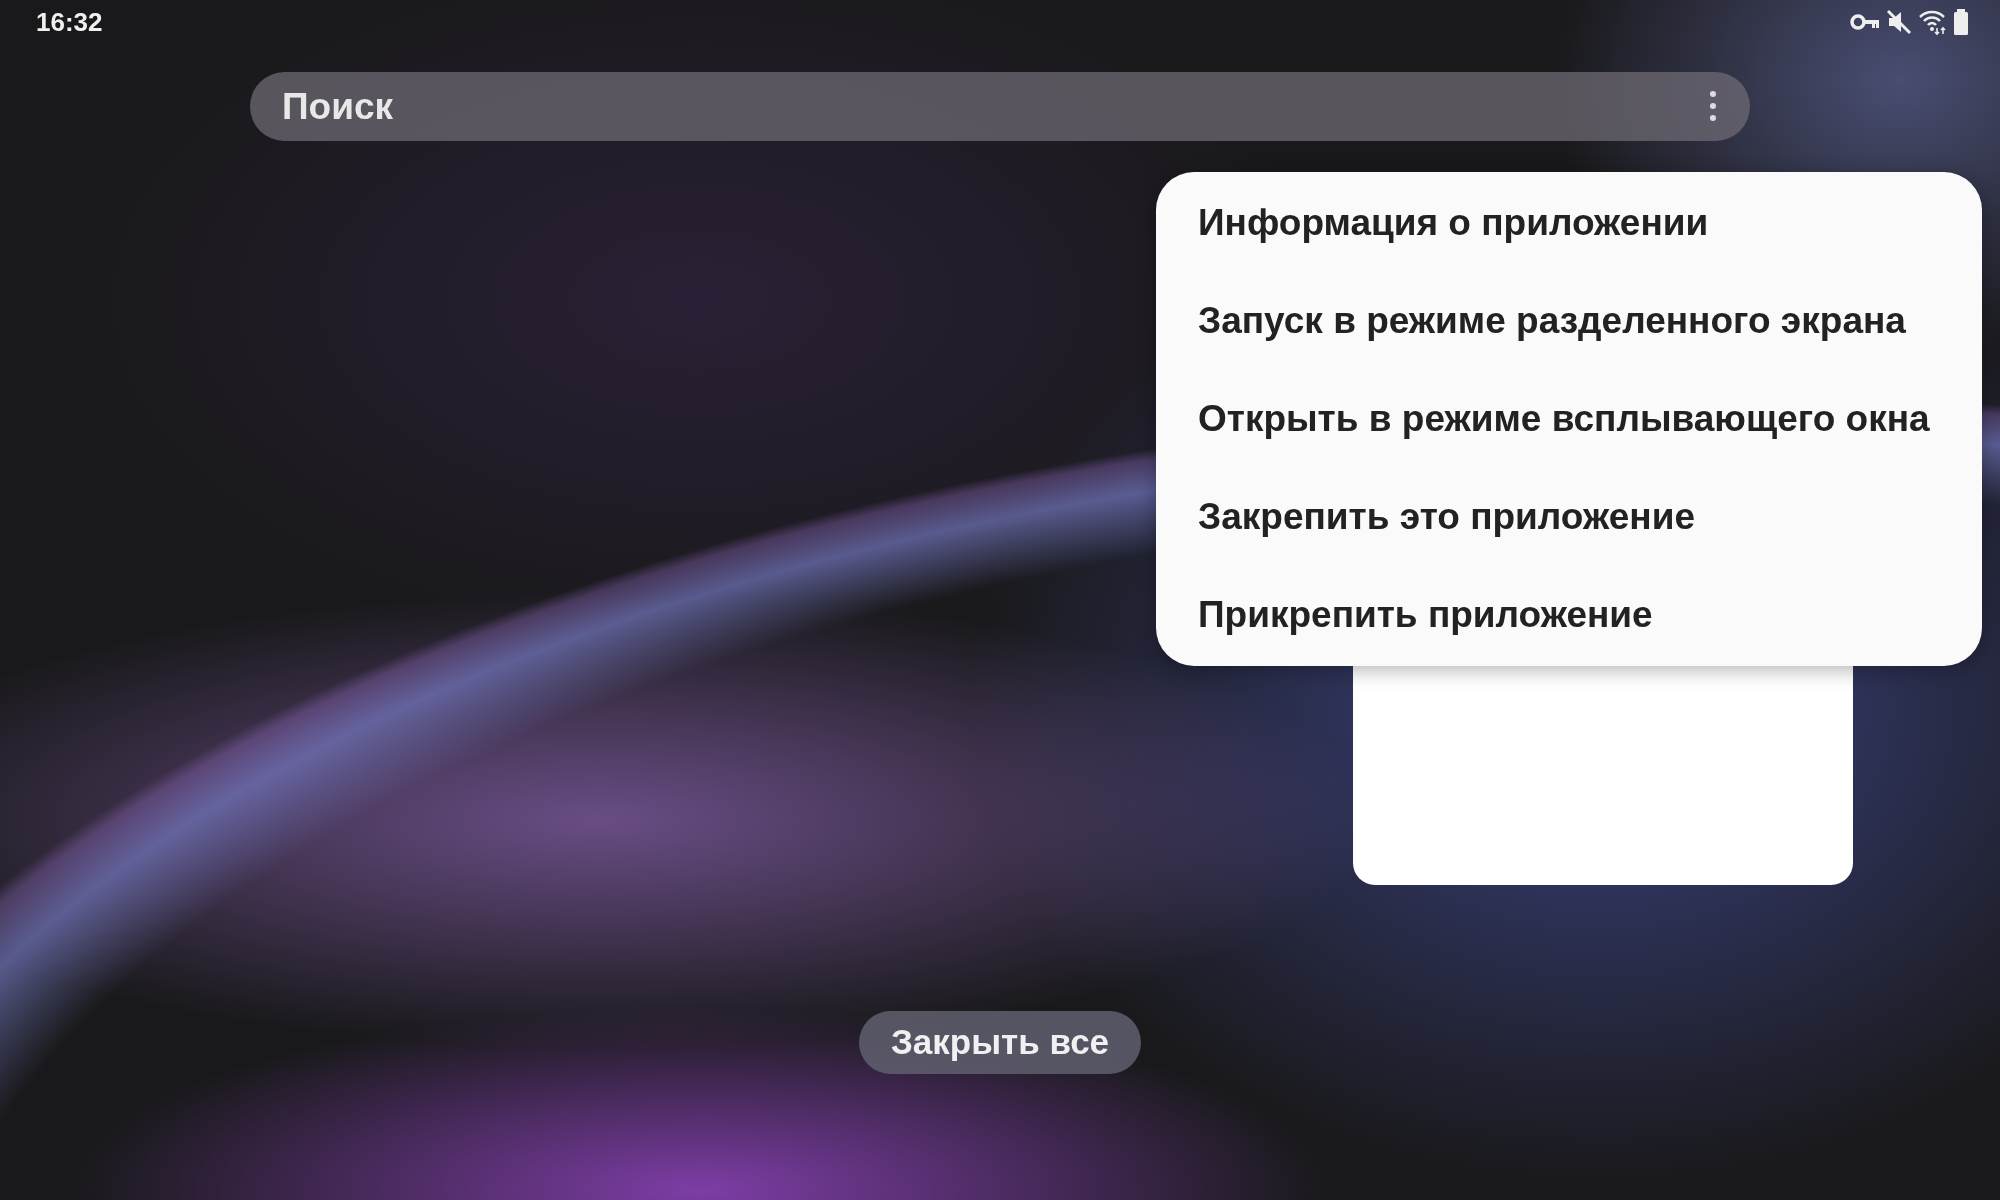 Image resolution: width=2000 pixels, height=1200 pixels. What do you see at coordinates (69, 22) in the screenshot?
I see `clock: 16:32` at bounding box center [69, 22].